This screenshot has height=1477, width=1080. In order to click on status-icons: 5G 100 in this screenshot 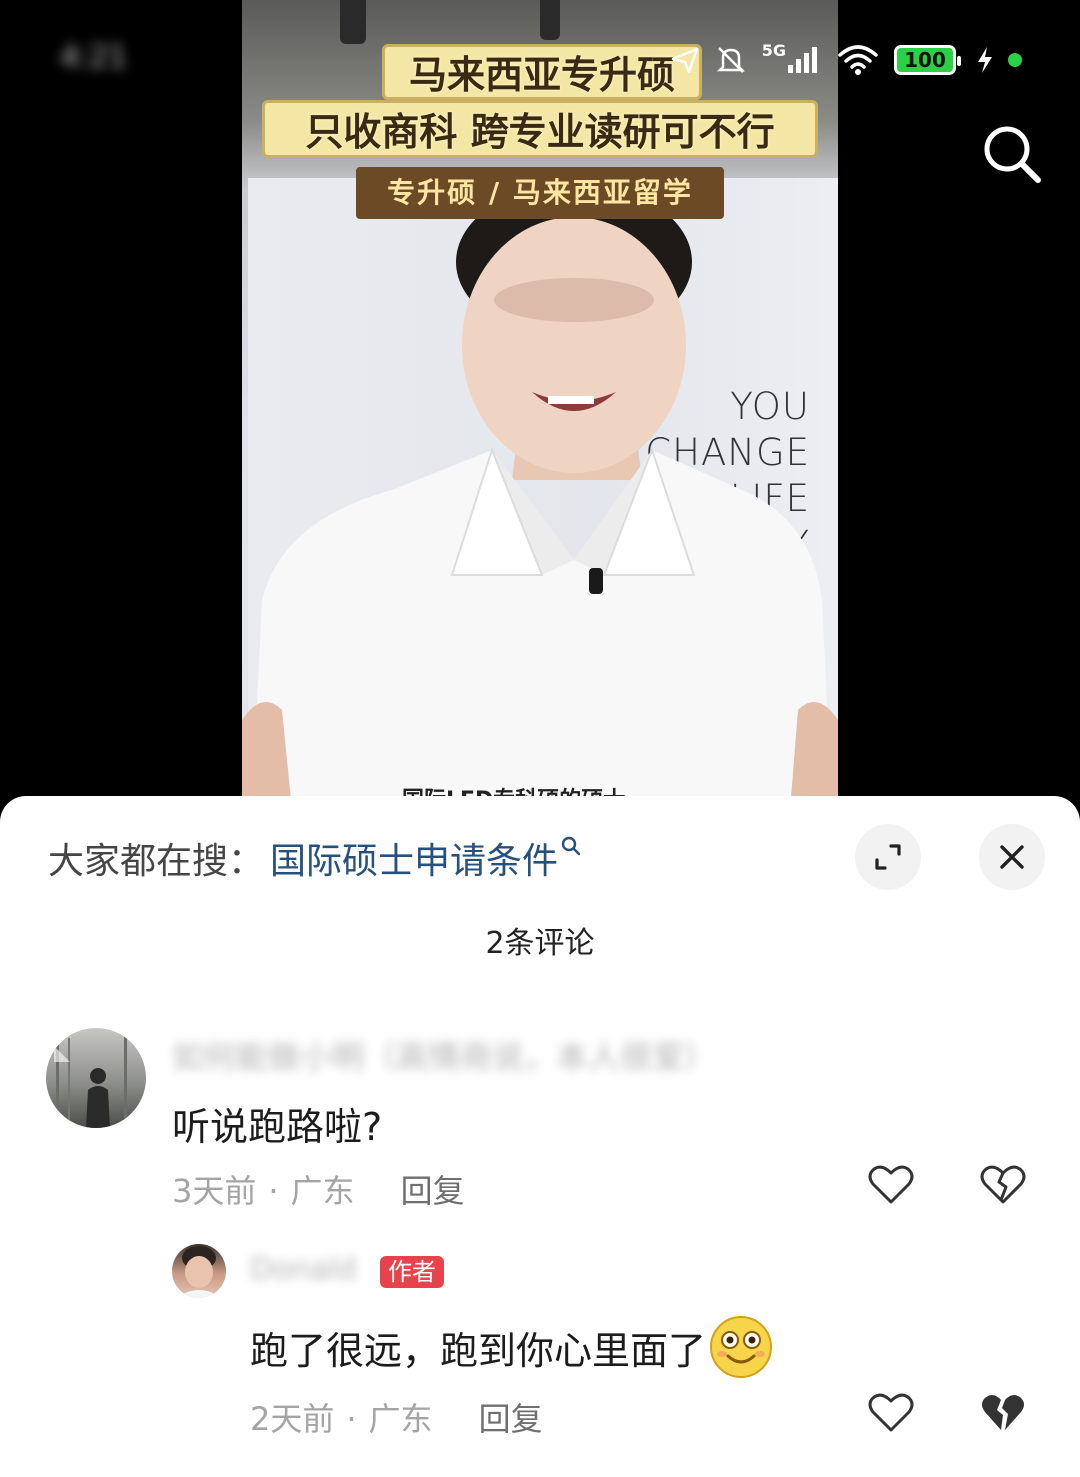, I will do `click(846, 60)`.